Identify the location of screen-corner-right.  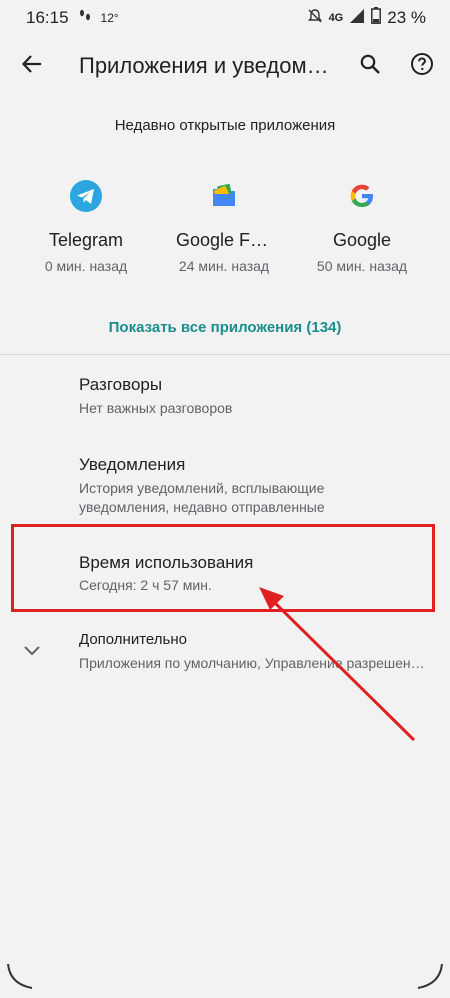
(430, 976).